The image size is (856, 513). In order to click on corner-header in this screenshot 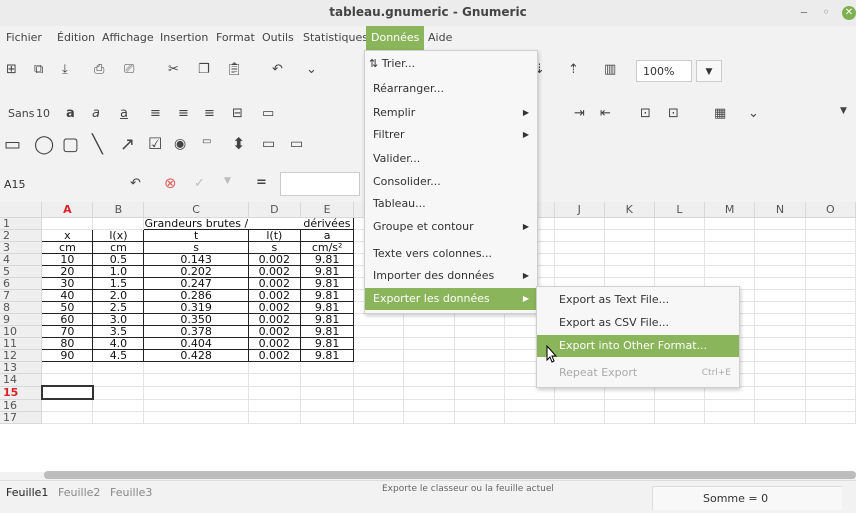, I will do `click(21, 210)`.